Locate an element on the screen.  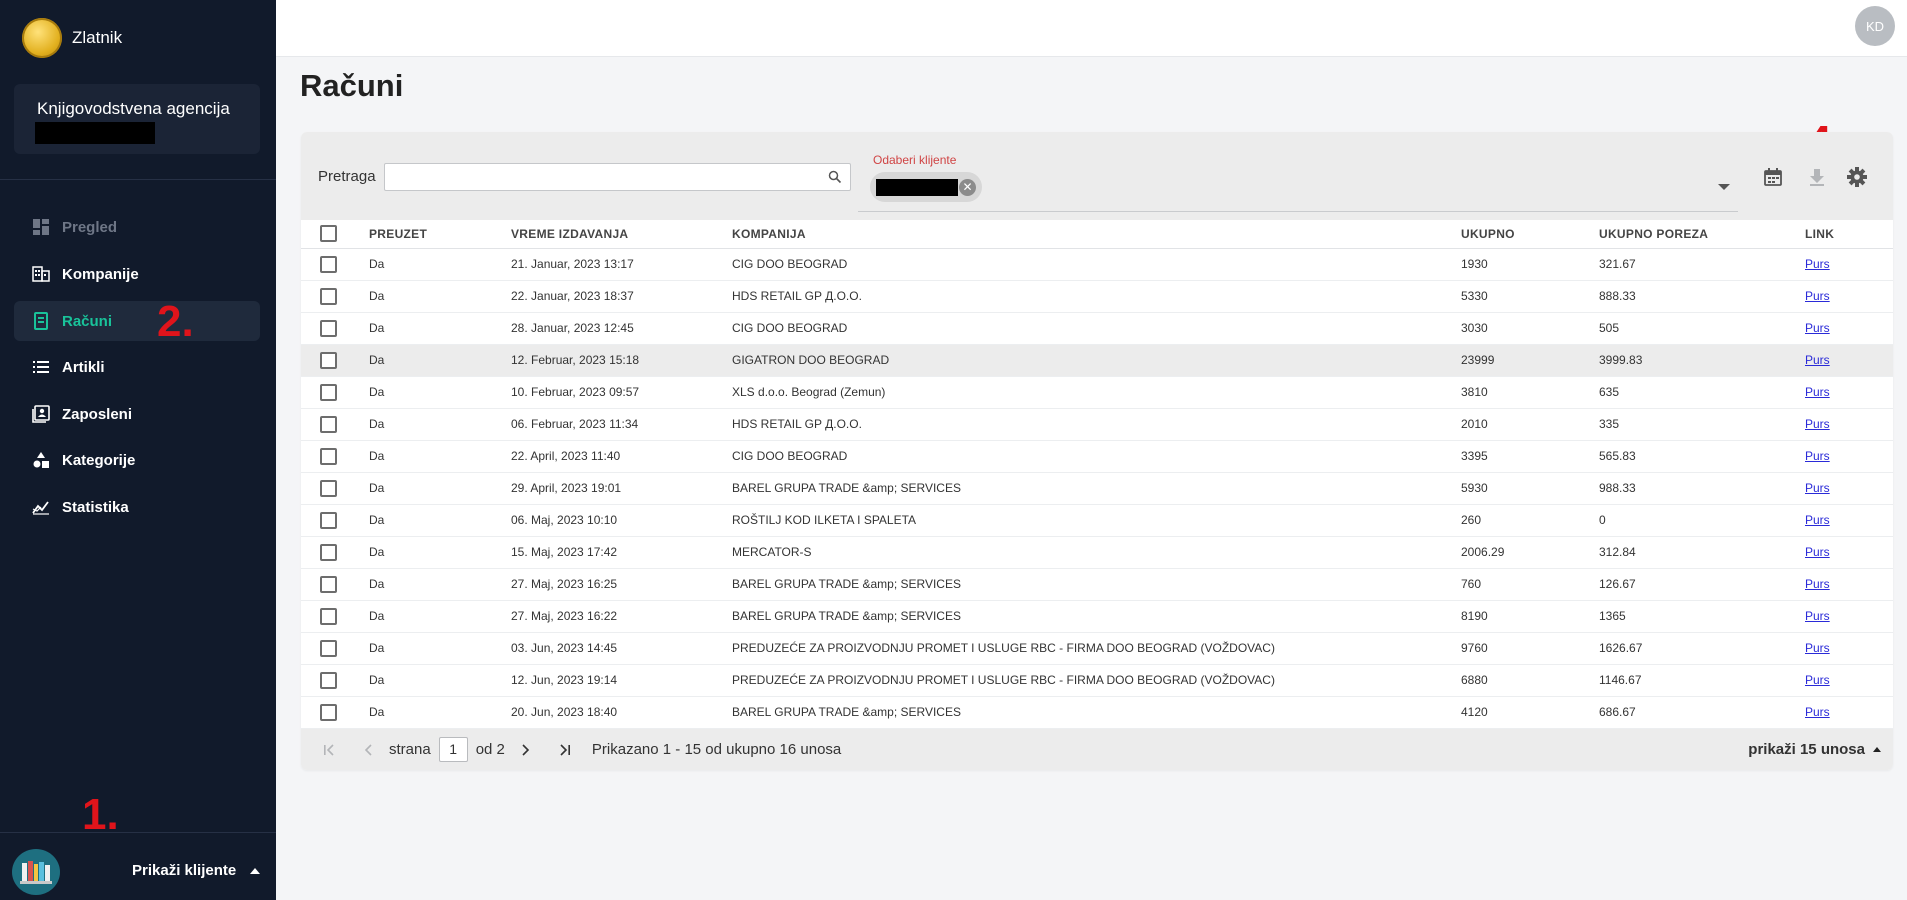
selected-client-chip: ✕ is located at coordinates (926, 187).